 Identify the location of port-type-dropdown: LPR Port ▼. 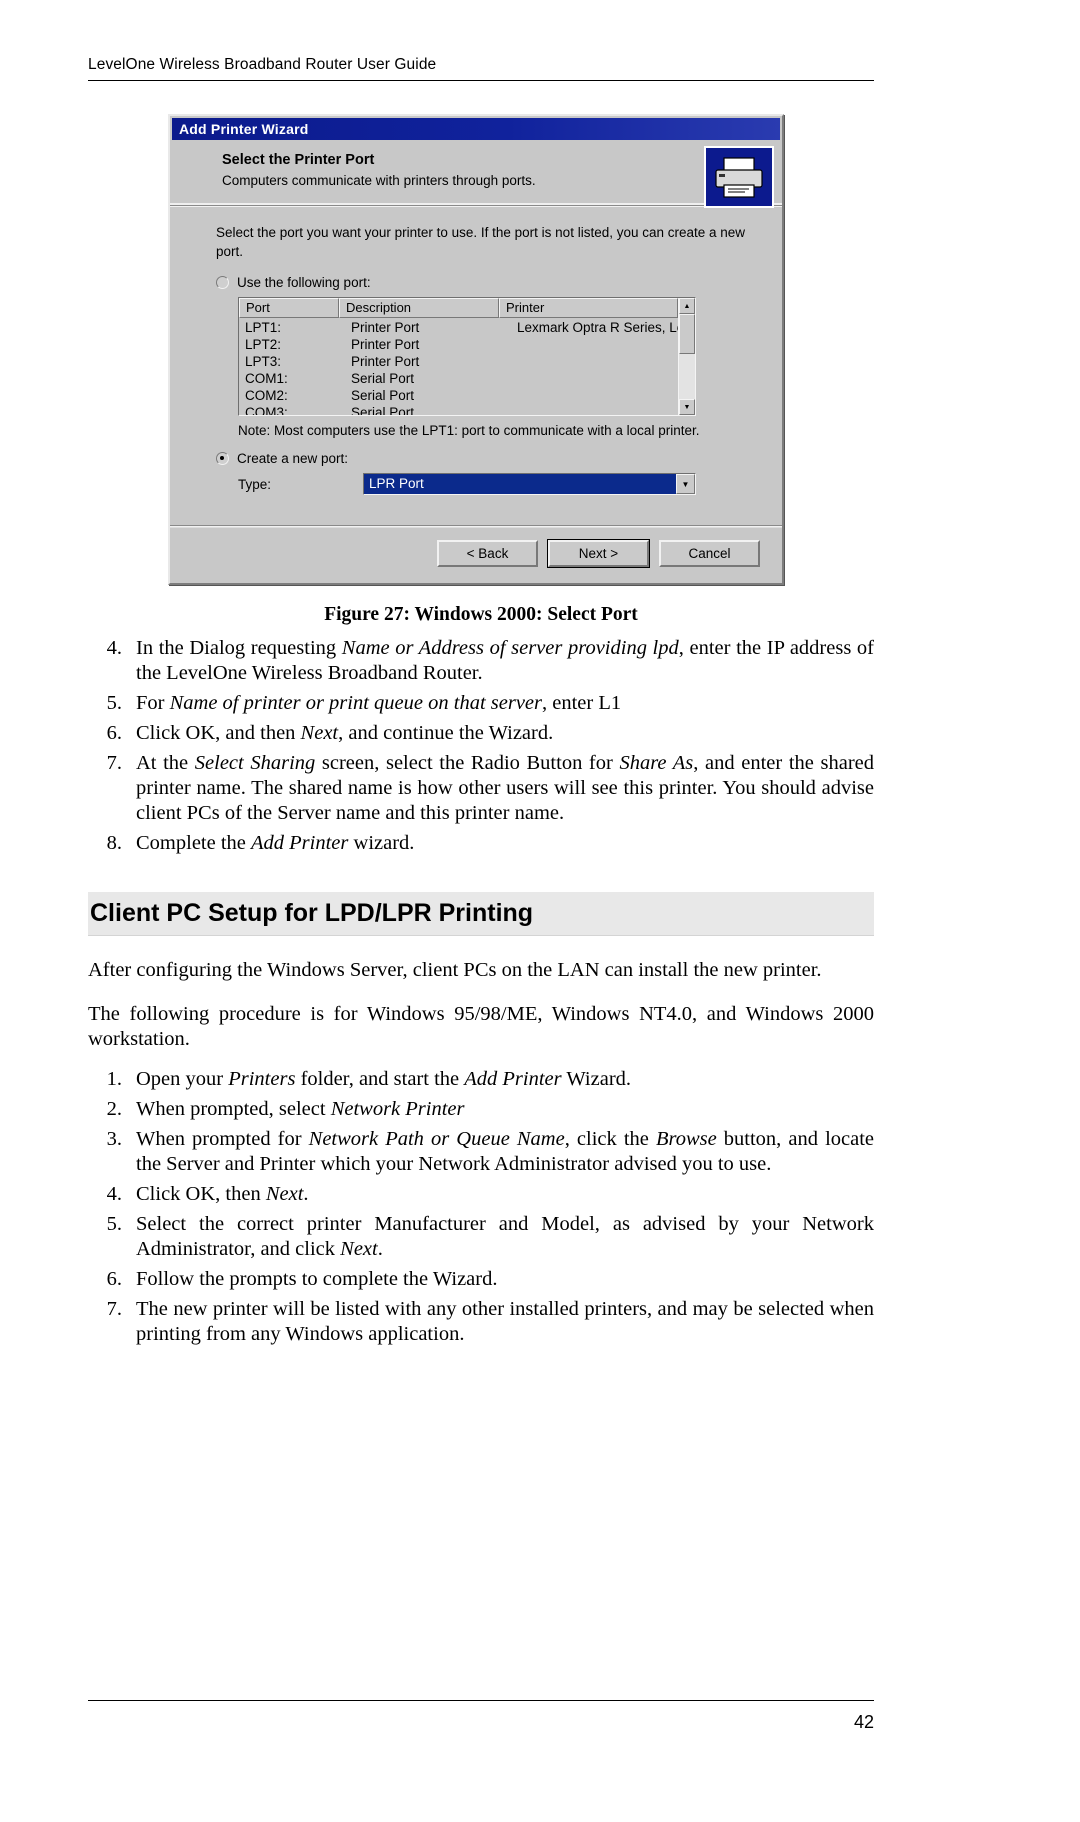
(529, 484).